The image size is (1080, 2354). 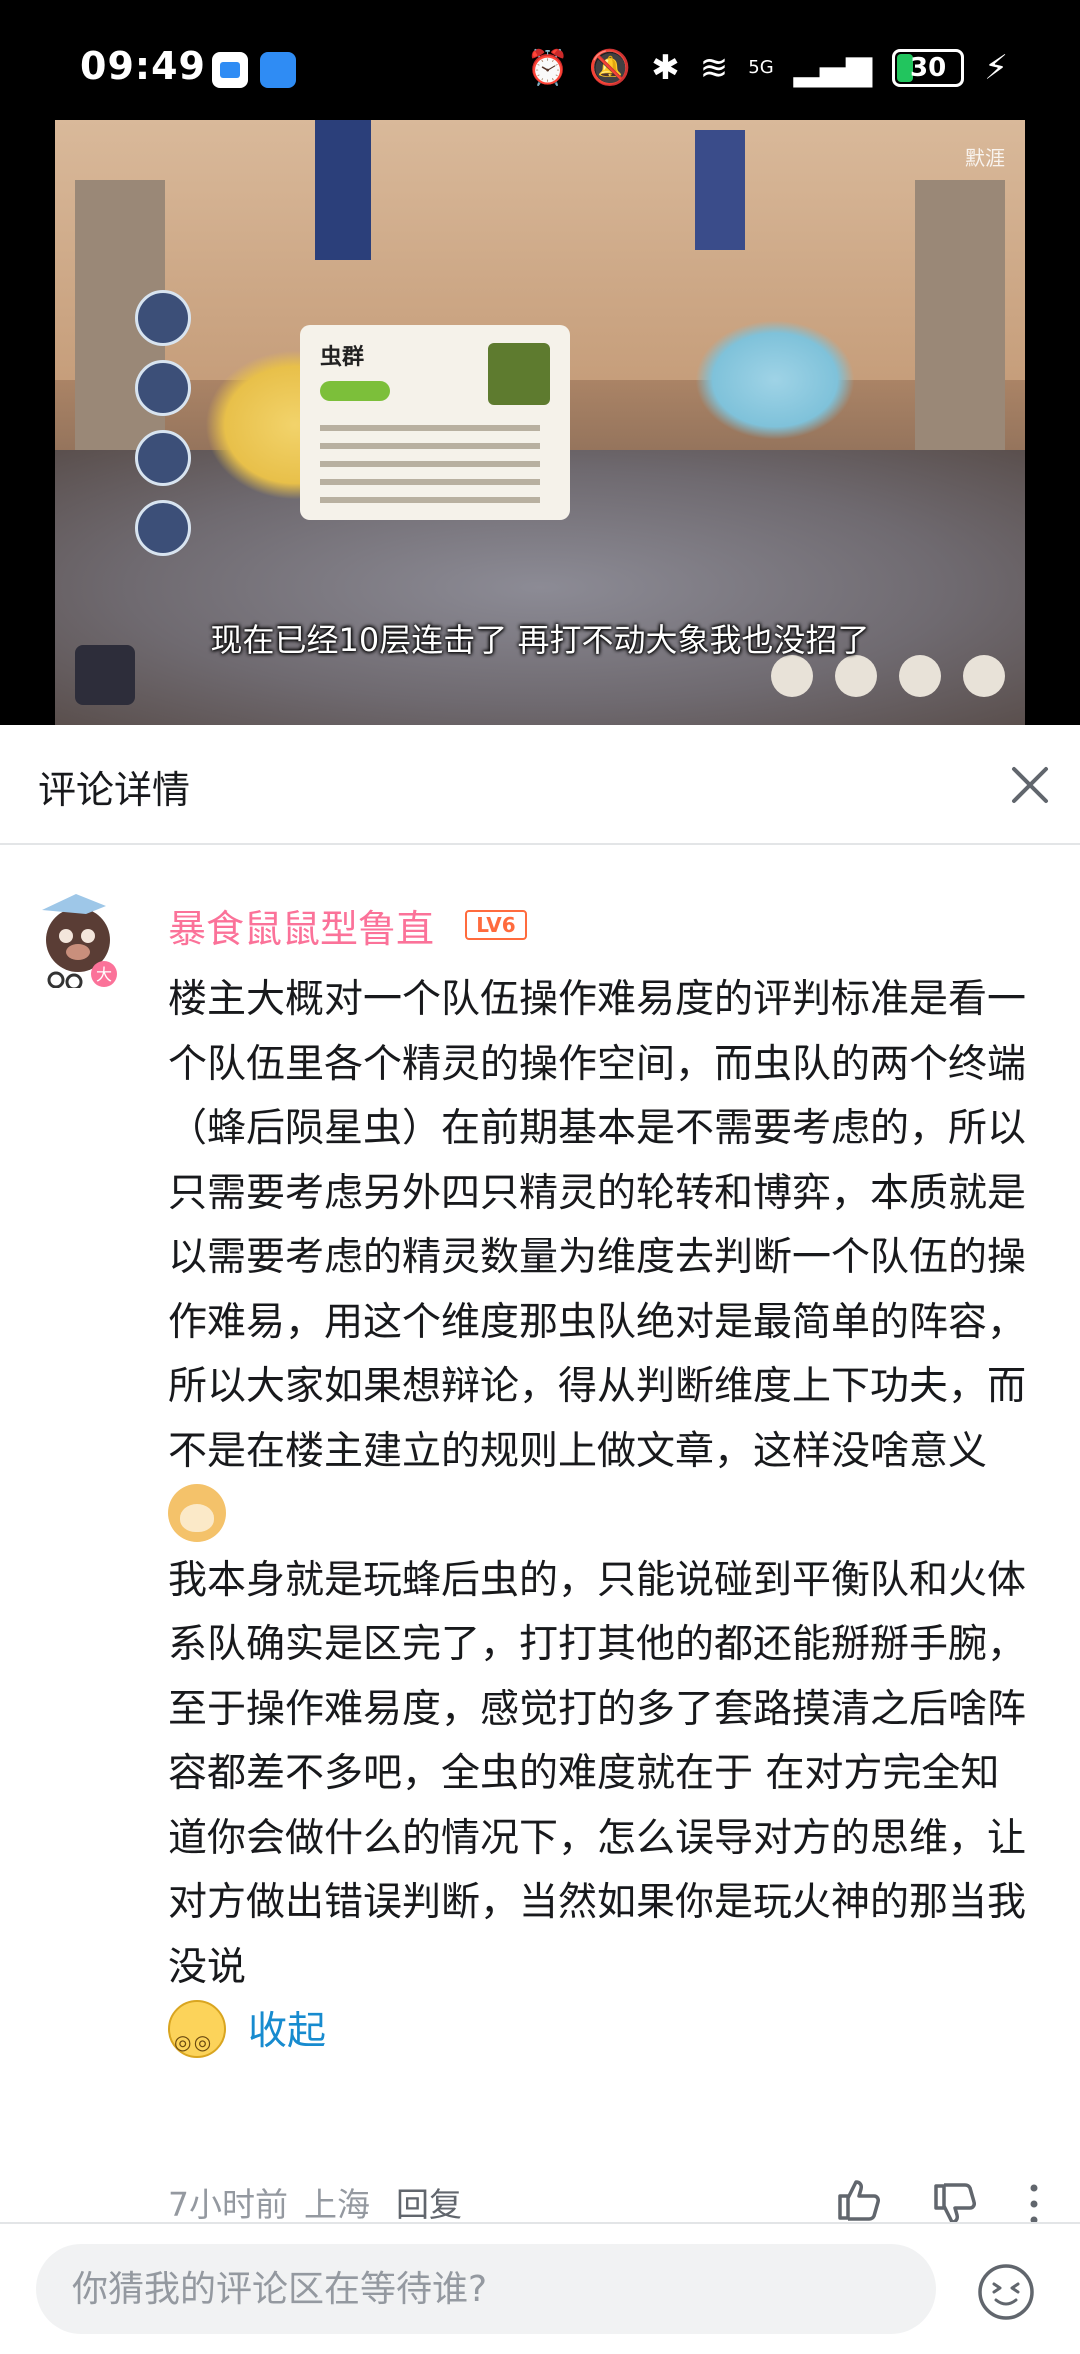 What do you see at coordinates (775, 380) in the screenshot?
I see `game-creature` at bounding box center [775, 380].